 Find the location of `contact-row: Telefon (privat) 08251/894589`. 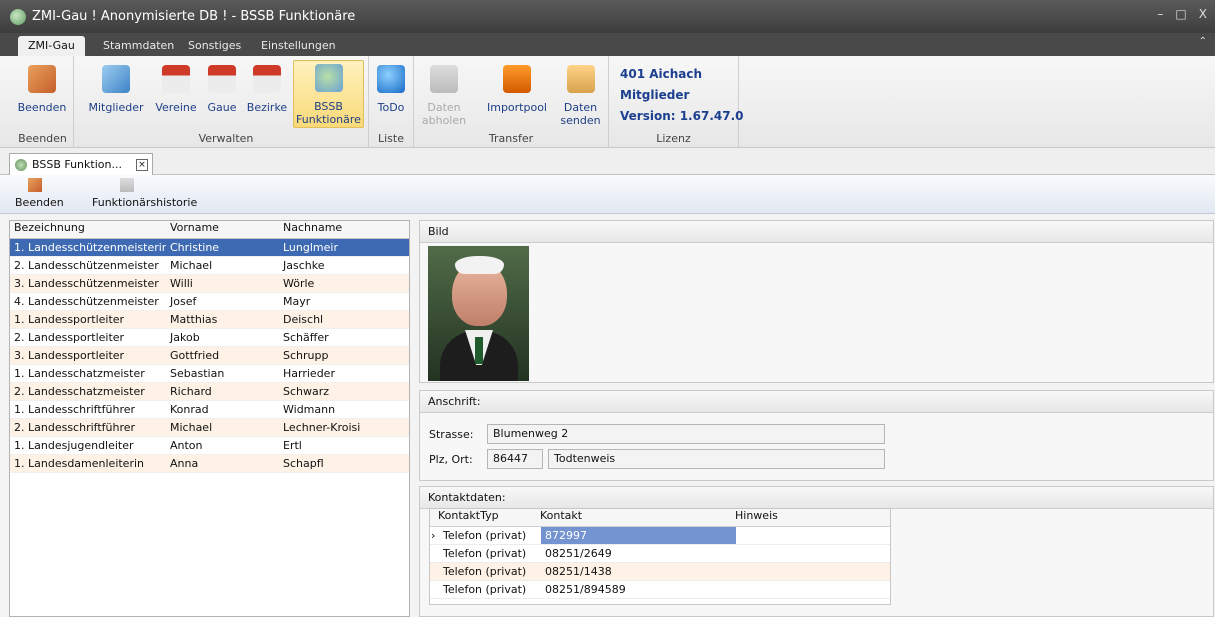

contact-row: Telefon (privat) 08251/894589 is located at coordinates (660, 590).